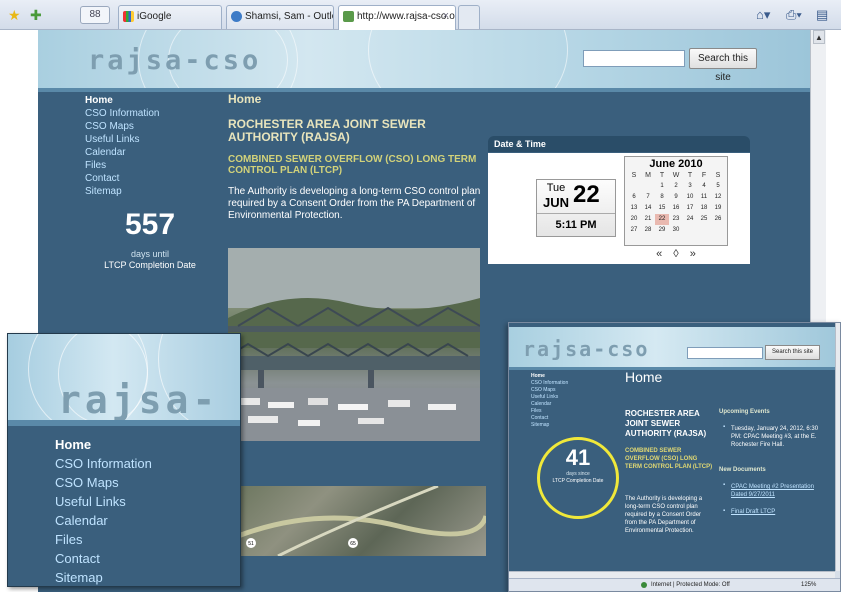  I want to click on zoom-nav-useful-links: Useful Links, so click(103, 501).